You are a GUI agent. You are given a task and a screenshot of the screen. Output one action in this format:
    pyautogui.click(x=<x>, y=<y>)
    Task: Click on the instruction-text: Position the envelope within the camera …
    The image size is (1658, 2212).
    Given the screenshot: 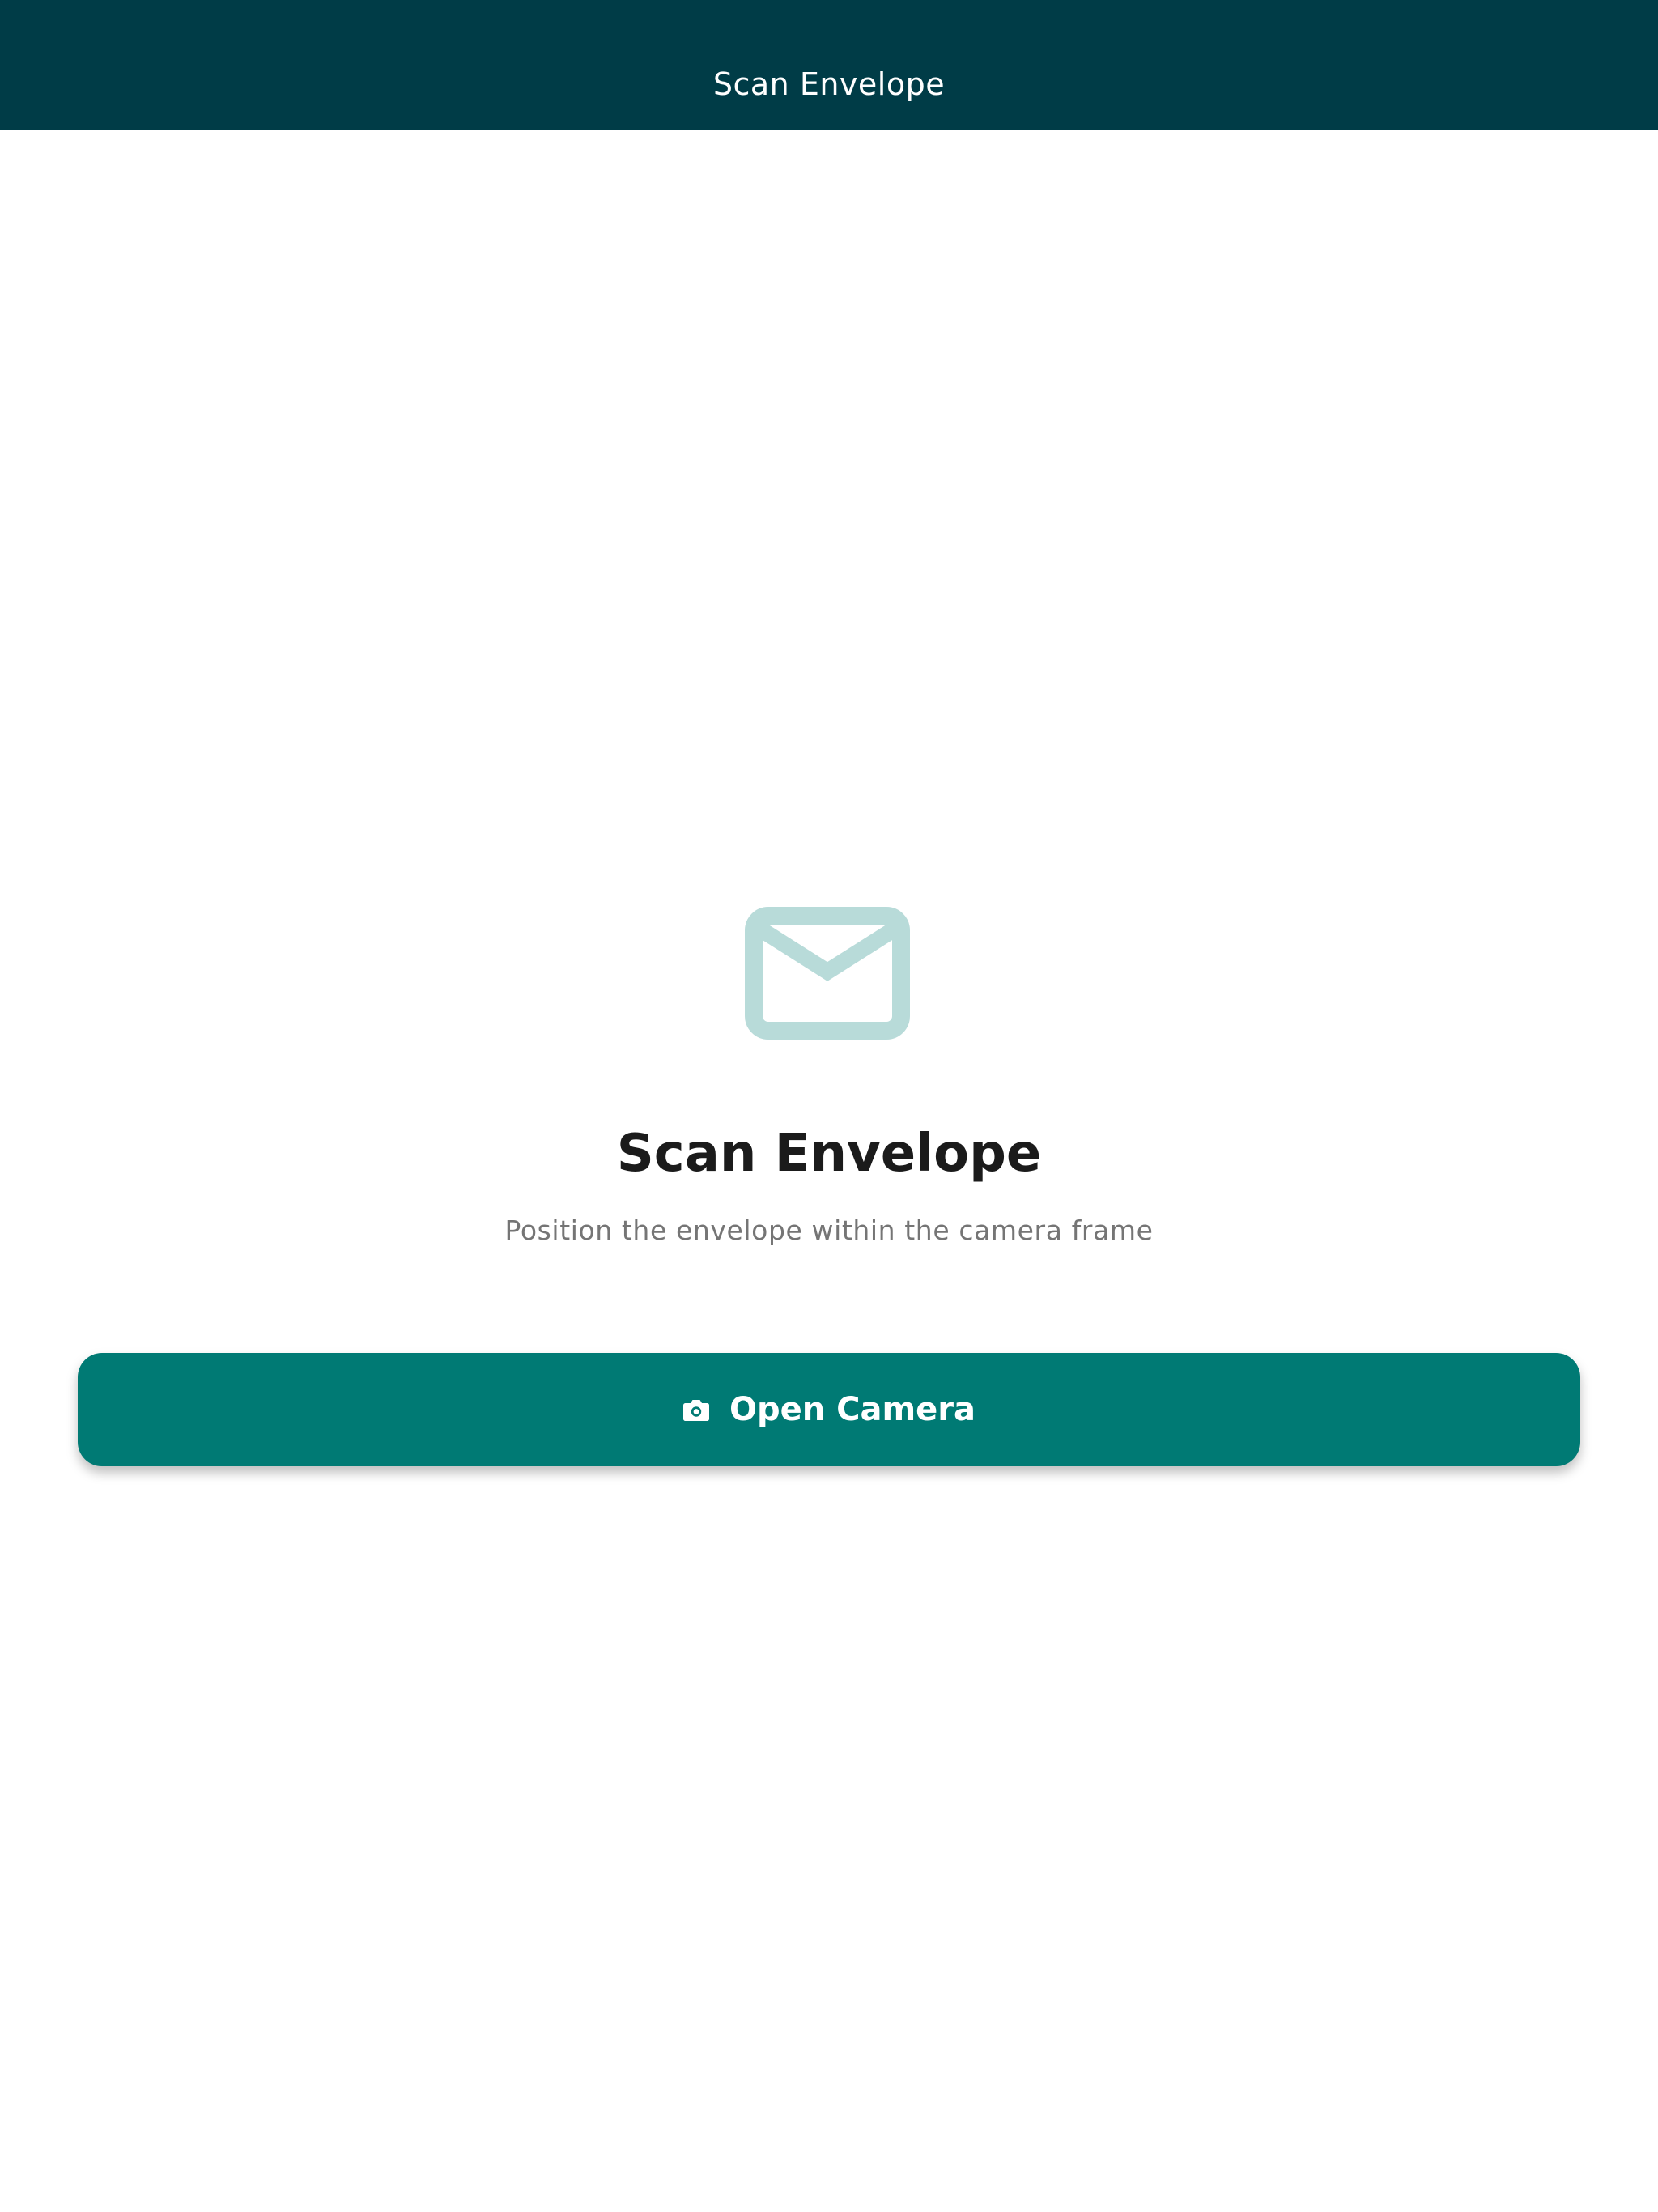 What is the action you would take?
    pyautogui.click(x=829, y=1230)
    